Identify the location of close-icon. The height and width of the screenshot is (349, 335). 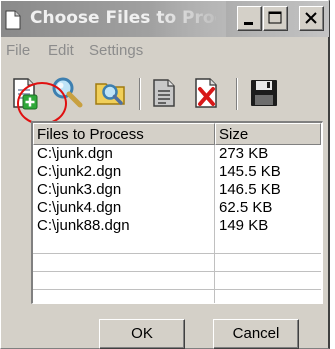
(311, 18).